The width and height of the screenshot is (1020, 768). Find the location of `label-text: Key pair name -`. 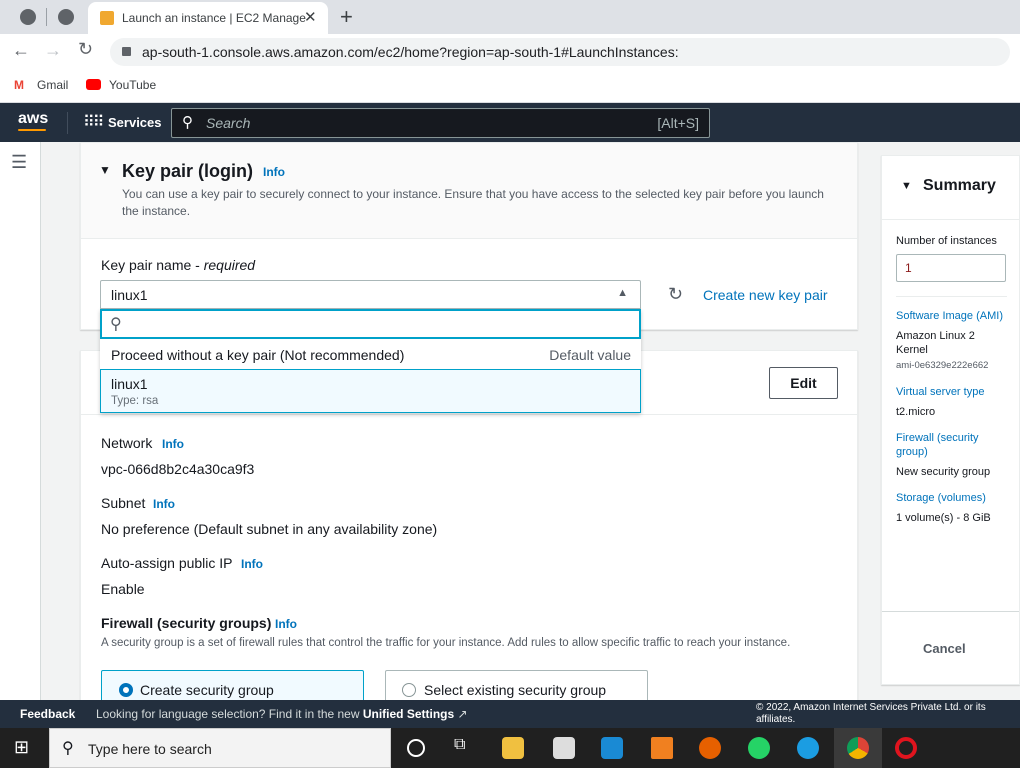

label-text: Key pair name - is located at coordinates (152, 265).